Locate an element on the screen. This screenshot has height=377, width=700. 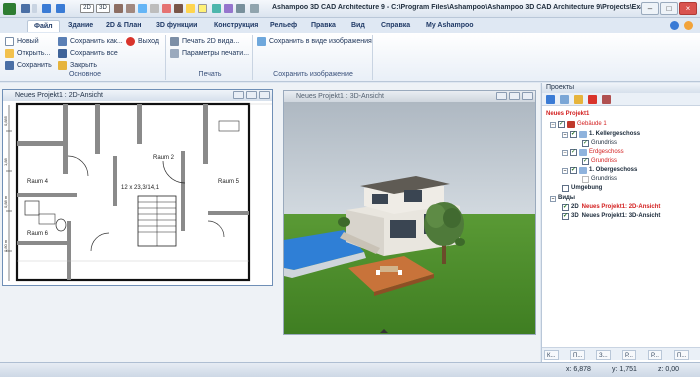
view-2d-maximize-button is located at coordinates (251, 95).